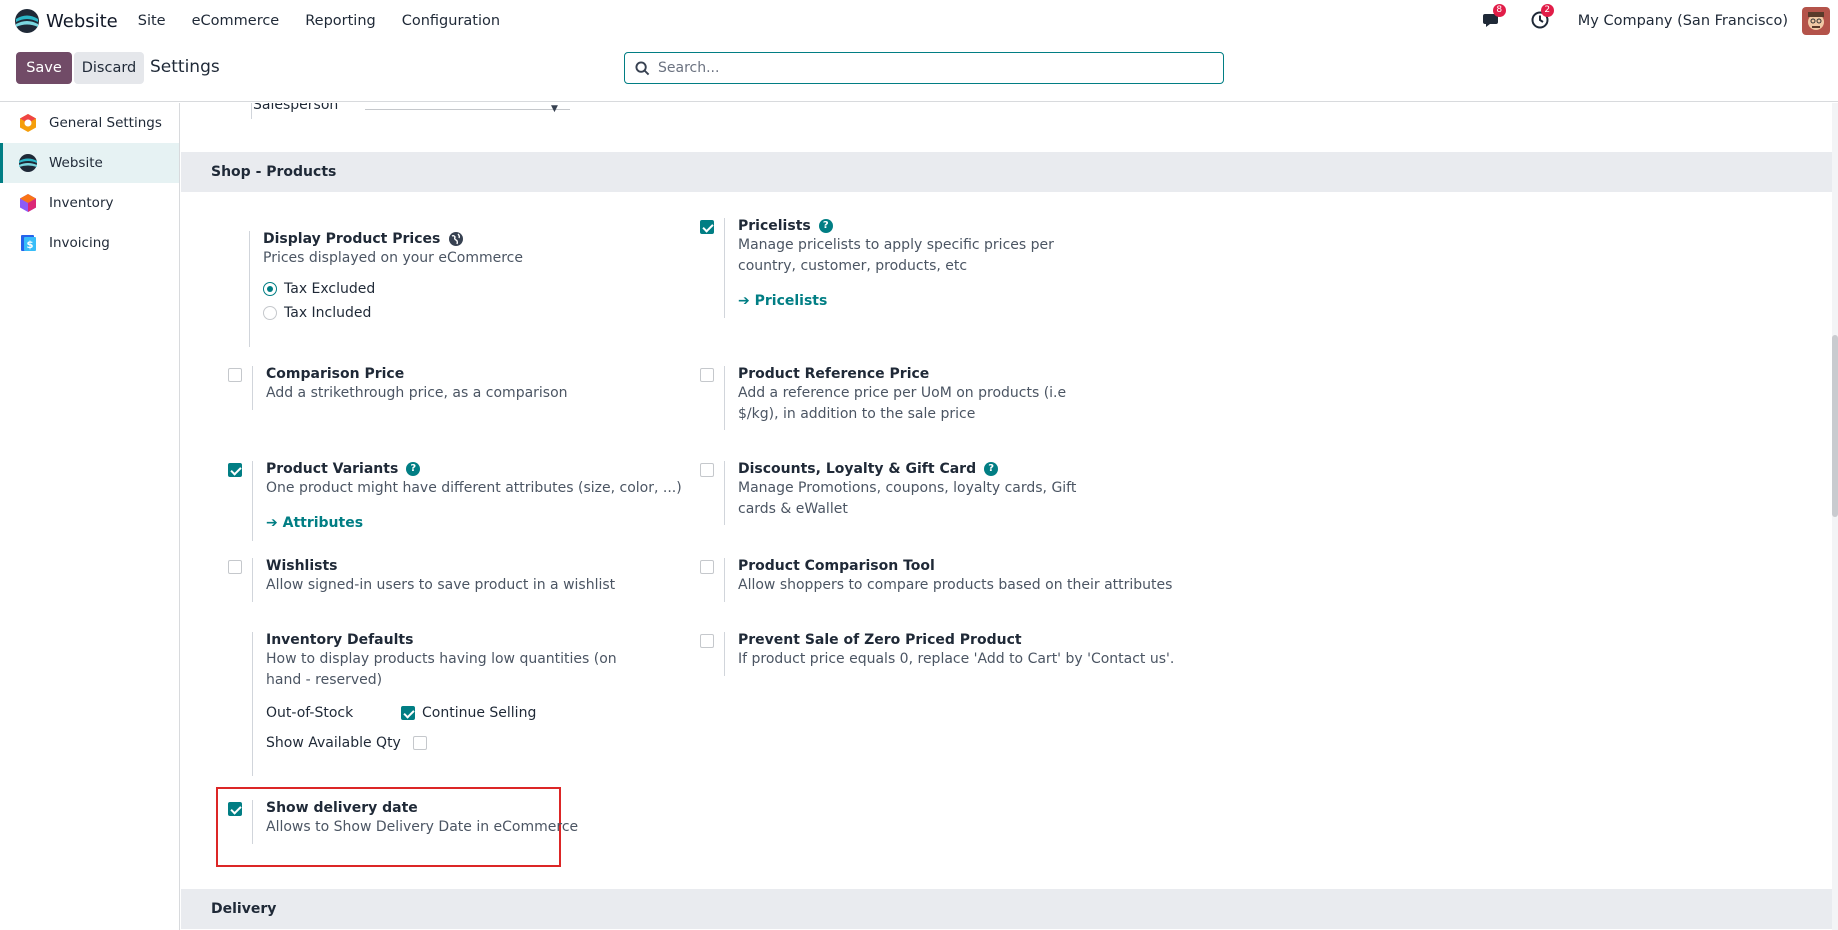 The height and width of the screenshot is (930, 1838). Describe the element at coordinates (1683, 21) in the screenshot. I see `company-switcher: My Company (San Francisco)` at that location.